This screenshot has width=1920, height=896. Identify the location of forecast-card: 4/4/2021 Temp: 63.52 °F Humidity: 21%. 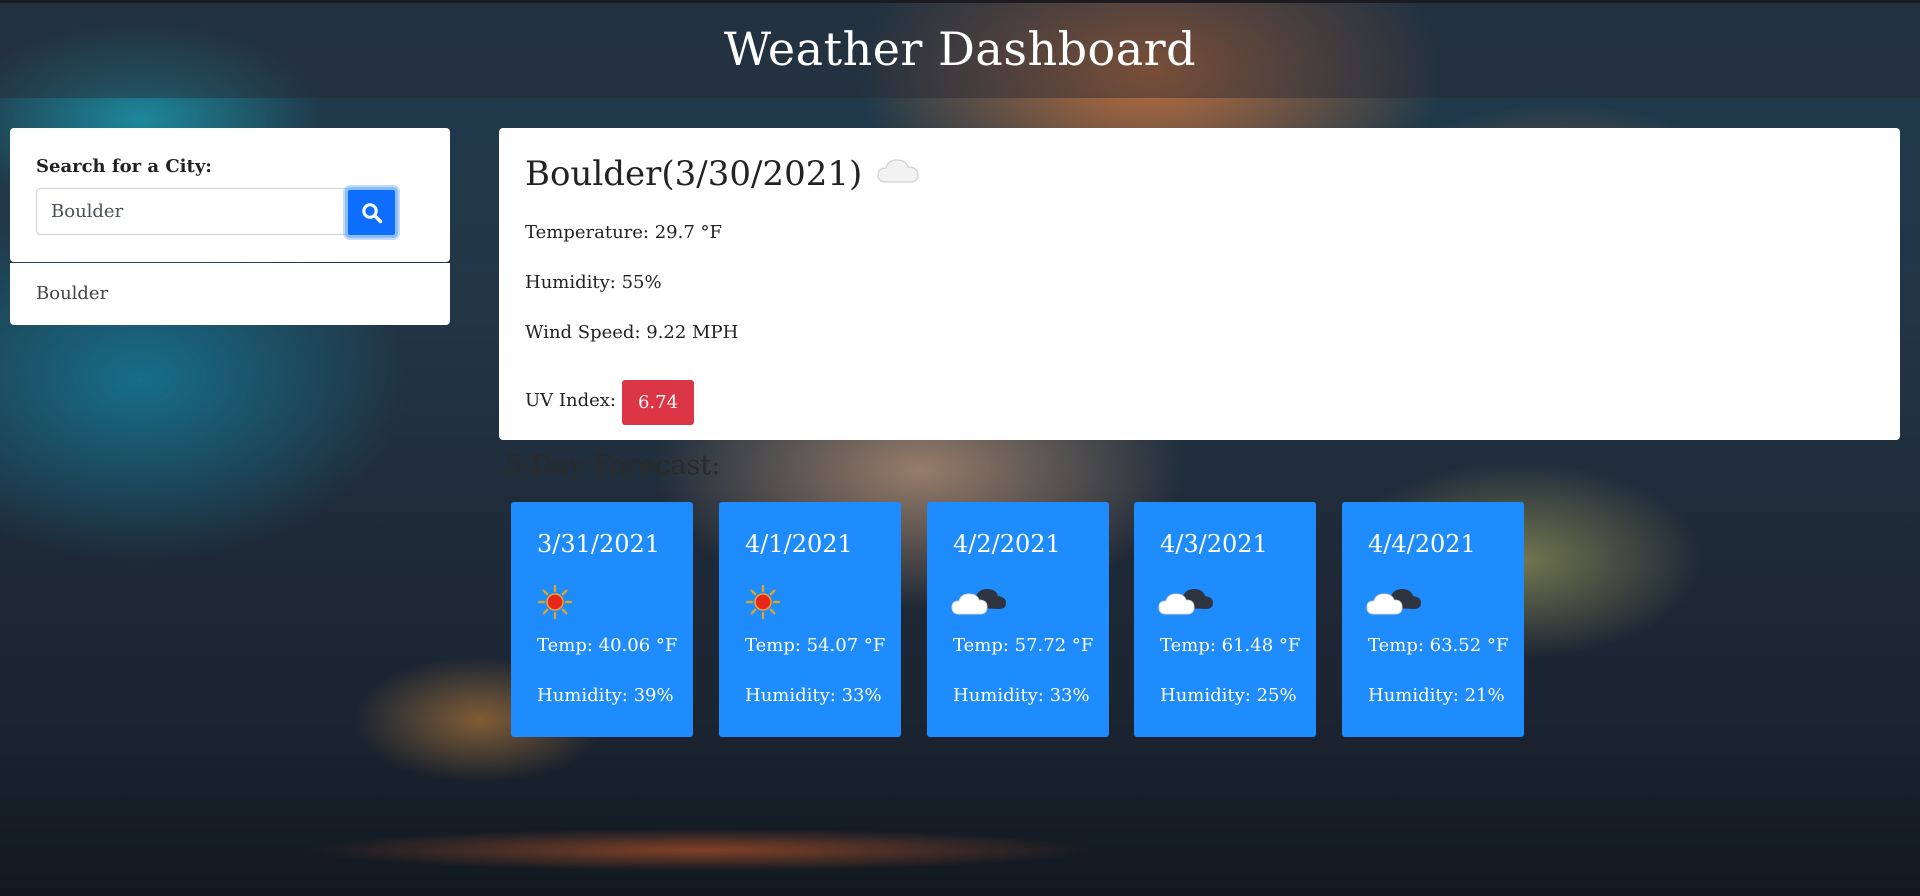
(1433, 619).